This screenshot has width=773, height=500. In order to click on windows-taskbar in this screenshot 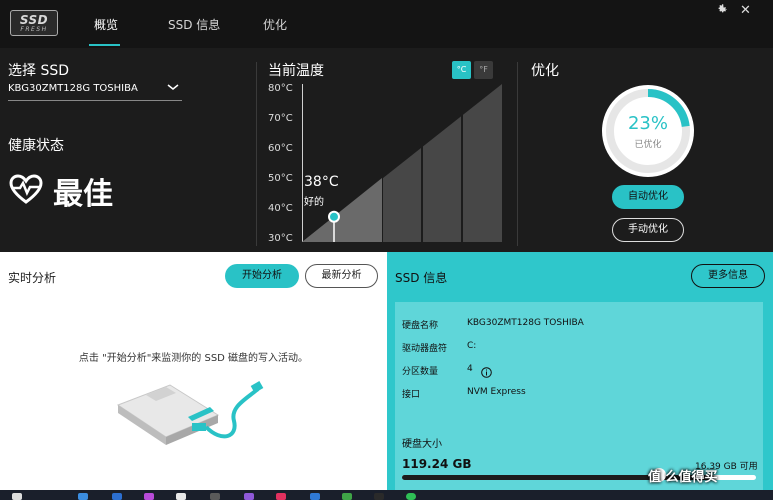, I will do `click(386, 495)`.